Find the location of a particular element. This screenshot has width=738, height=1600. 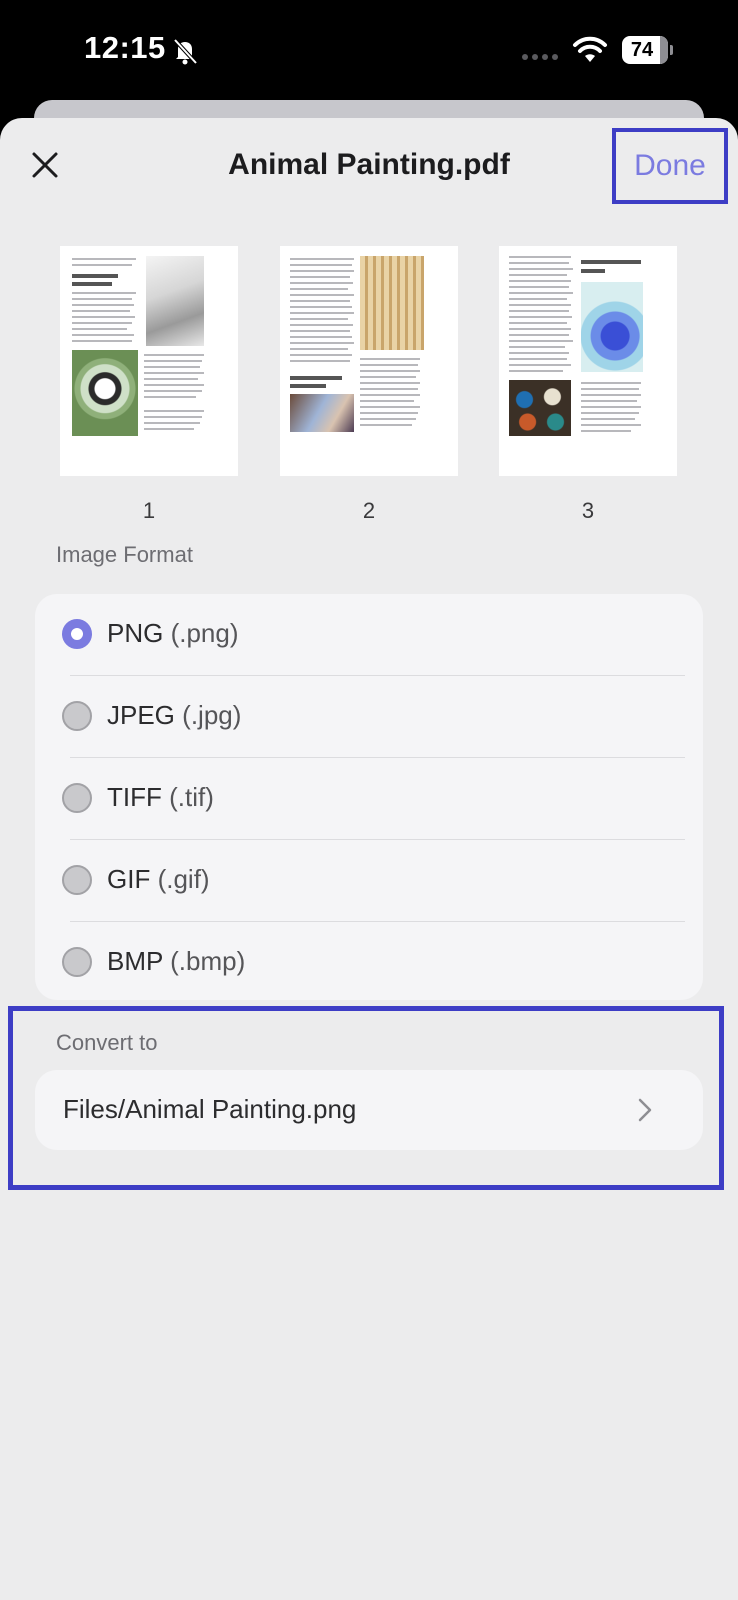

done-button-label: Done is located at coordinates (670, 165).